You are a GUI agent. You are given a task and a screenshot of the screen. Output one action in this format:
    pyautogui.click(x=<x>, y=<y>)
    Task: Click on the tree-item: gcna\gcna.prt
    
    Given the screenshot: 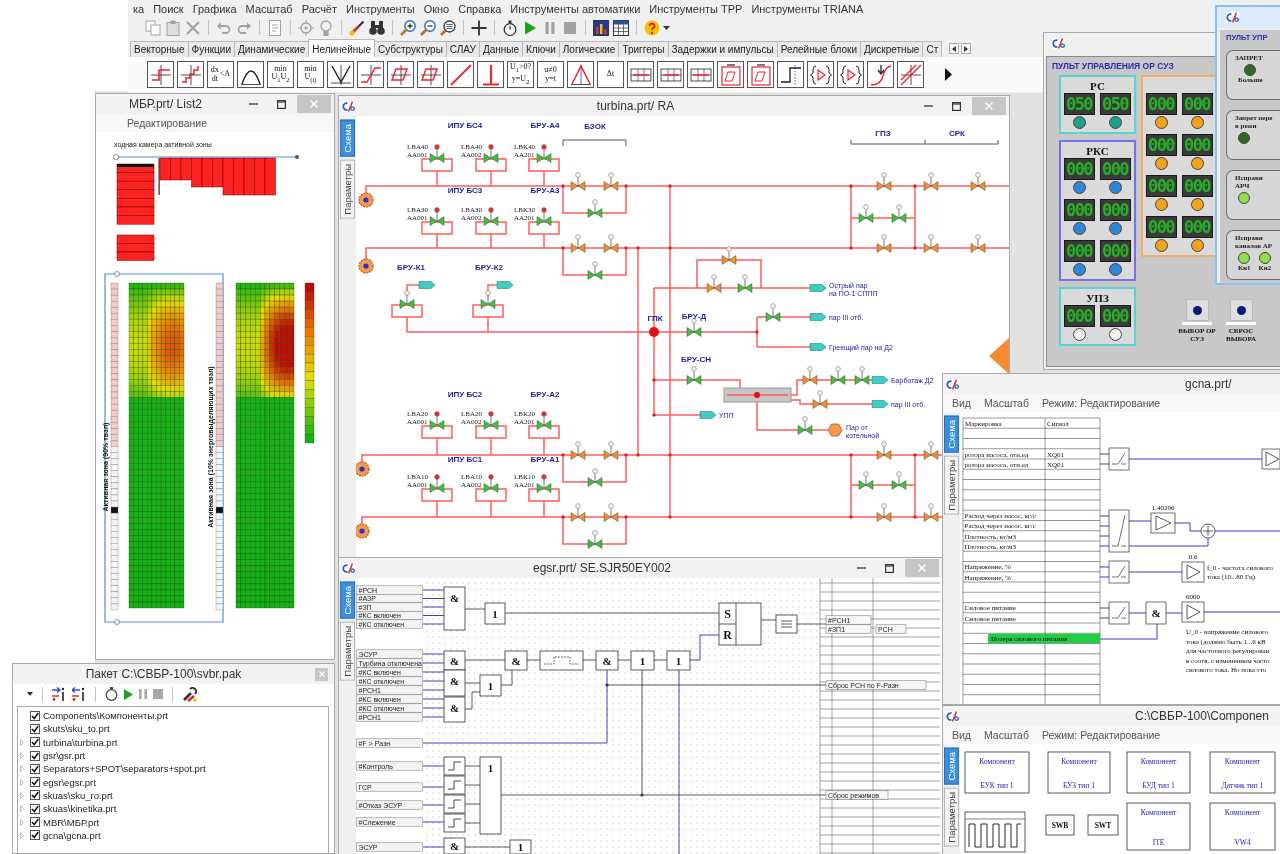 What is the action you would take?
    pyautogui.click(x=72, y=835)
    